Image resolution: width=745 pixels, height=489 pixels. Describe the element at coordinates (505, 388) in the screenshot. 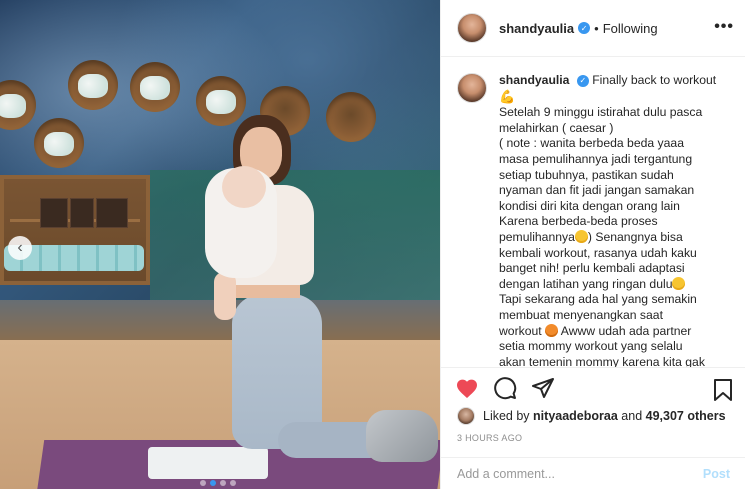

I see `comment-icon` at that location.